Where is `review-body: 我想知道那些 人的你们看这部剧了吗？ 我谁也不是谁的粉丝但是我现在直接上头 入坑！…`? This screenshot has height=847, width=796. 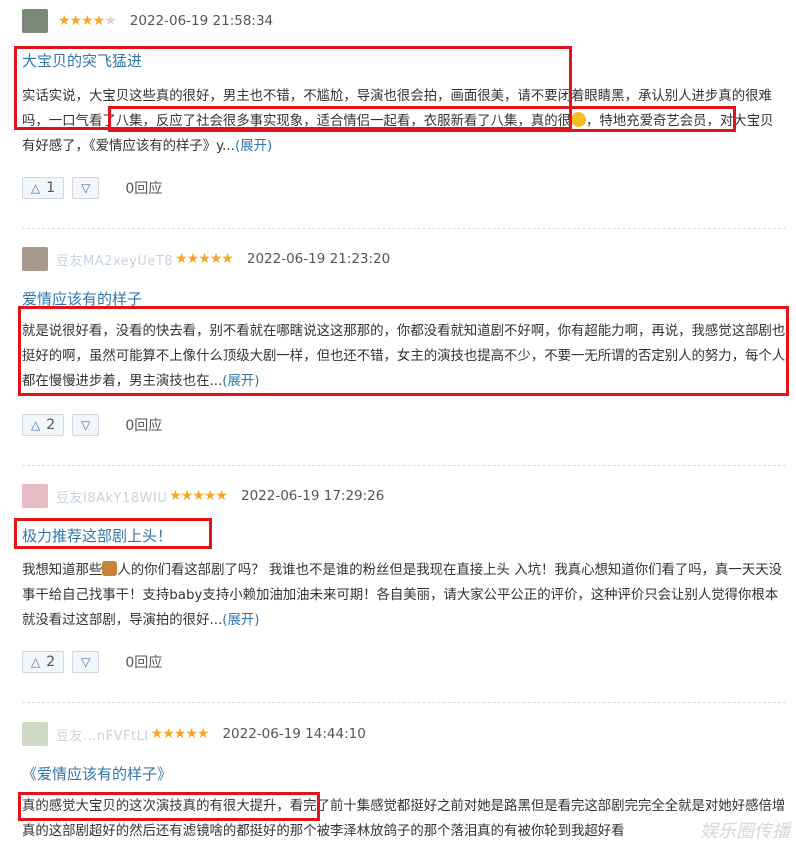
review-body: 我想知道那些 人的你们看这部剧了吗？ 我谁也不是谁的粉丝但是我现在直接上头 入坑！… is located at coordinates (402, 594).